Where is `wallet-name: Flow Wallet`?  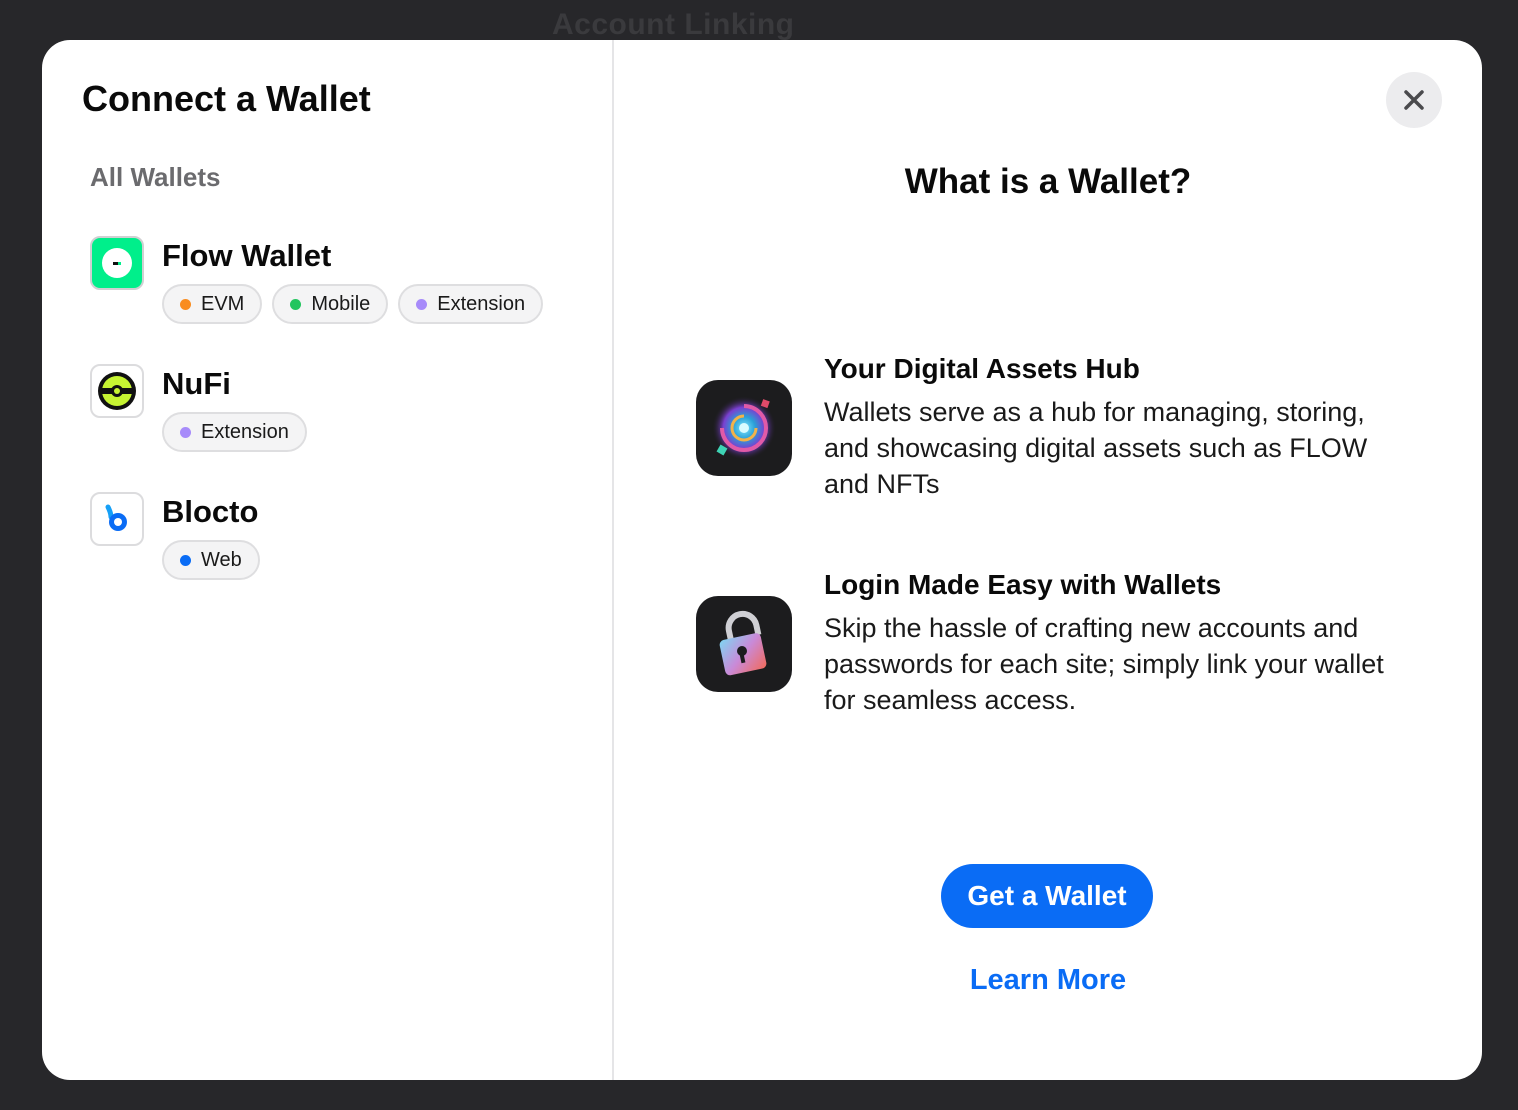 wallet-name: Flow Wallet is located at coordinates (247, 255).